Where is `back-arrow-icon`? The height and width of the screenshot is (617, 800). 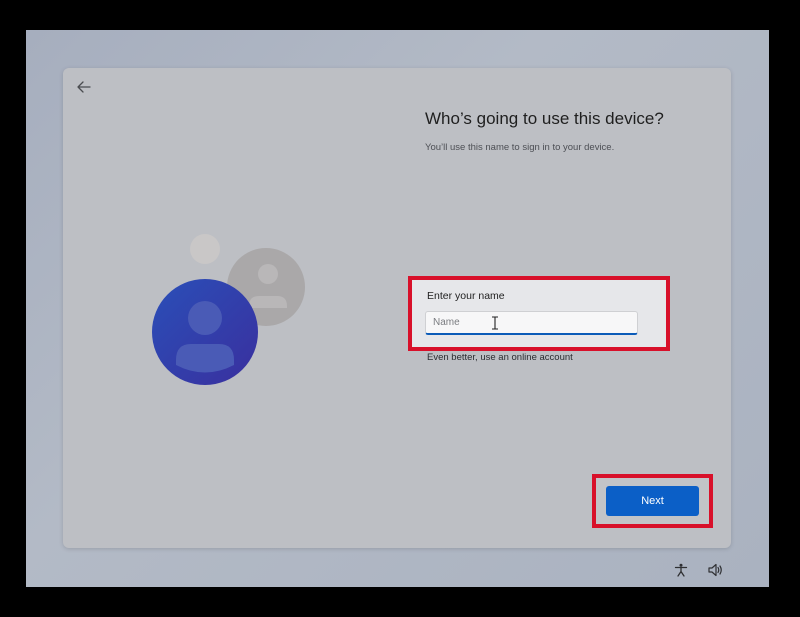
back-arrow-icon is located at coordinates (84, 87).